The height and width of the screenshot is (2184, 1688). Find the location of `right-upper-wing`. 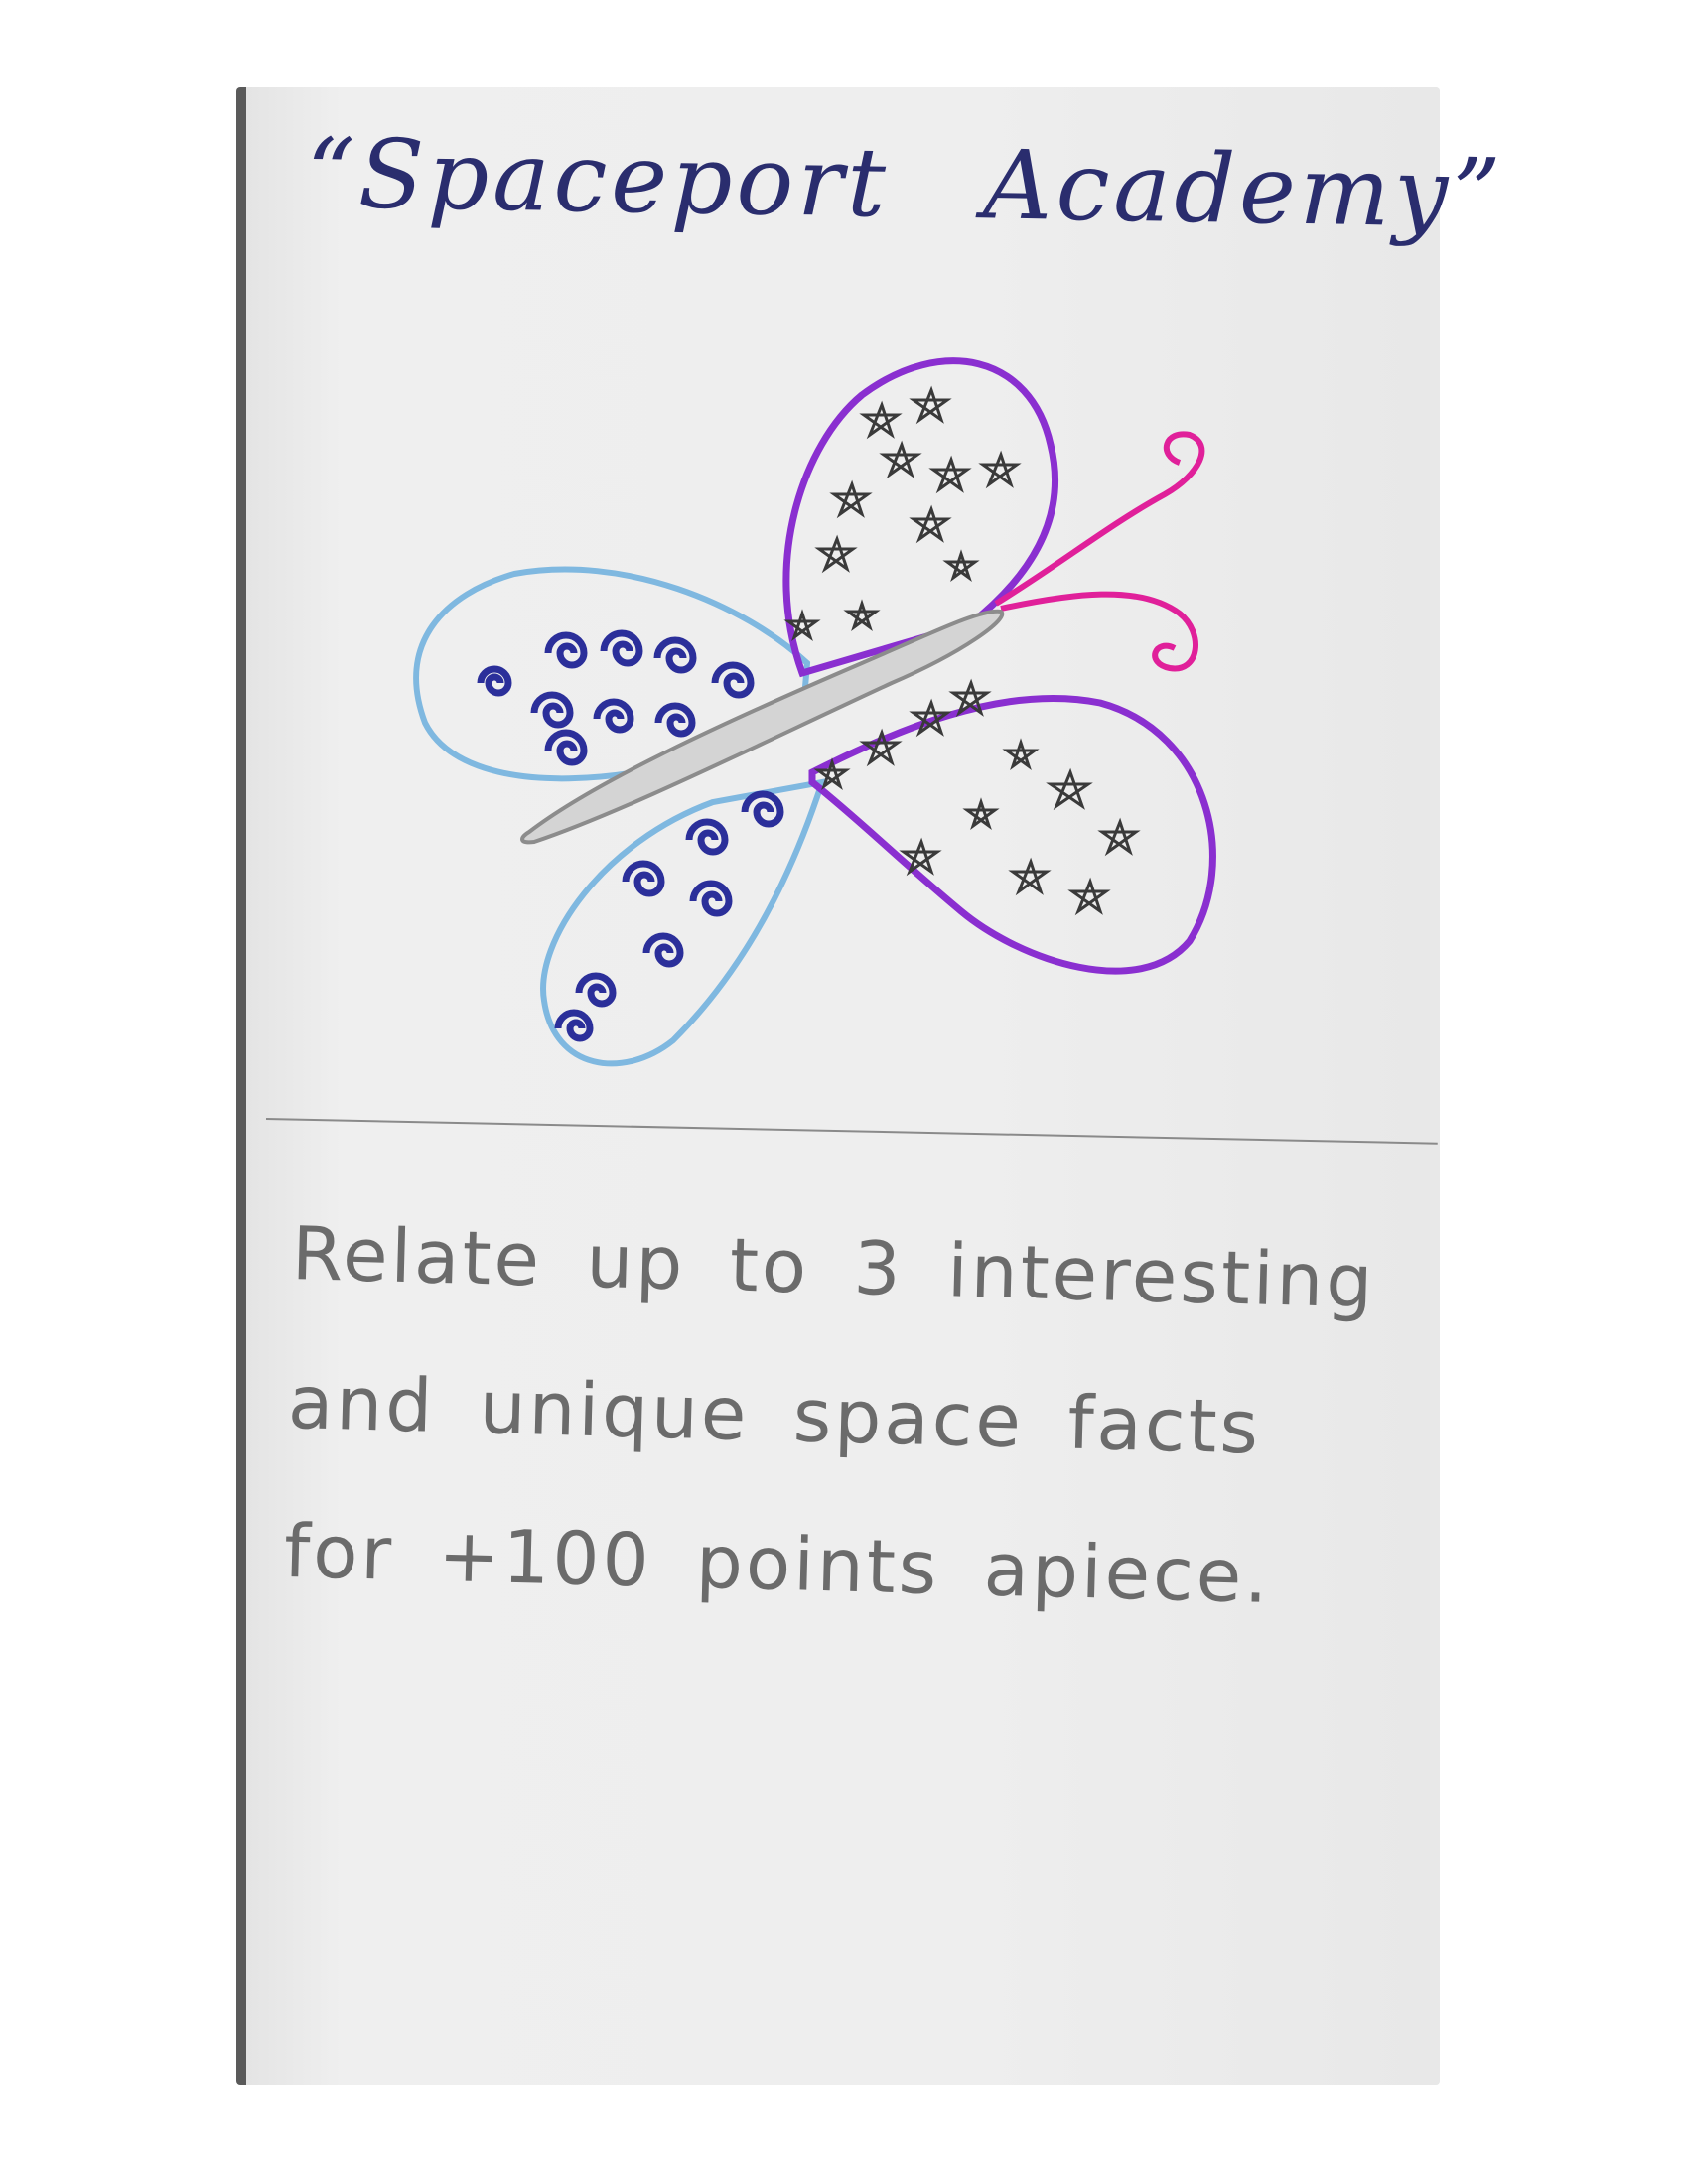

right-upper-wing is located at coordinates (920, 517).